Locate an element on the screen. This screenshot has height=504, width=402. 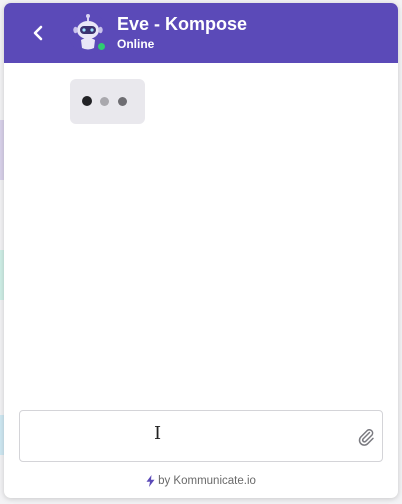
powered-by-text: by Kommunicate.io is located at coordinates (207, 481).